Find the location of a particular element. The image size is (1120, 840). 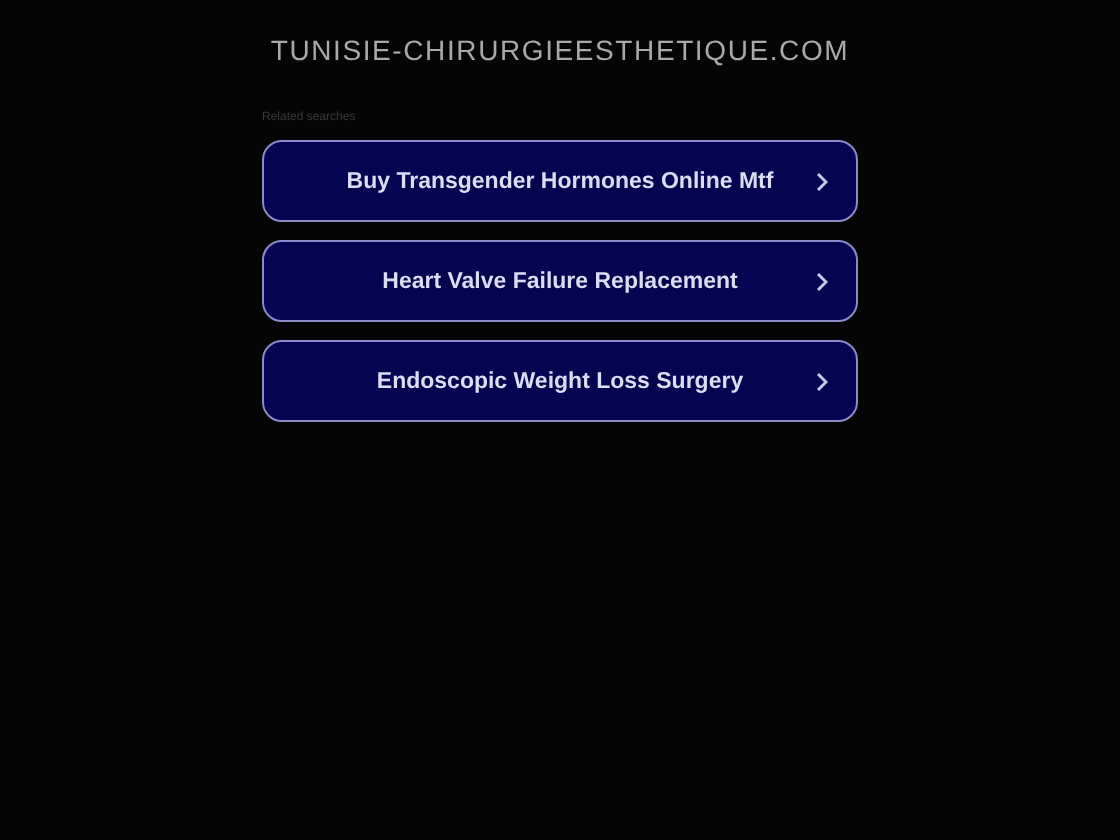

site-title: TUNISIE-CHIRURGIEESTHETIQUE.COM is located at coordinates (560, 50).